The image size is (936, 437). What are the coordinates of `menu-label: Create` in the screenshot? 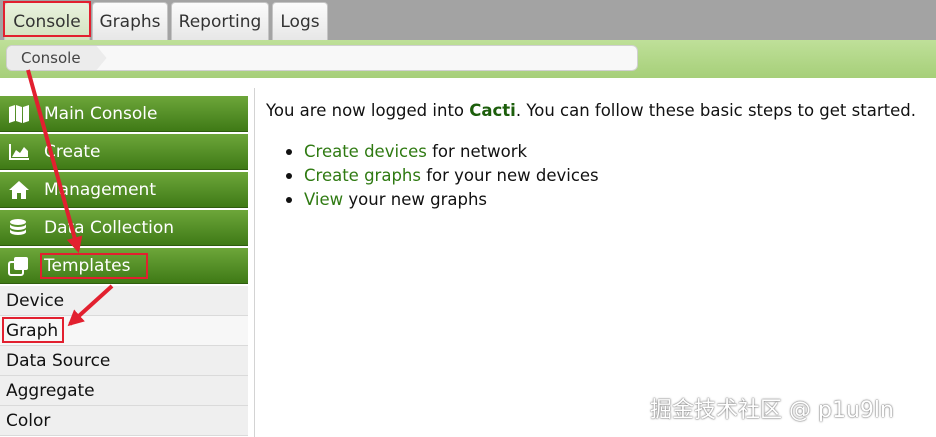 It's located at (72, 152).